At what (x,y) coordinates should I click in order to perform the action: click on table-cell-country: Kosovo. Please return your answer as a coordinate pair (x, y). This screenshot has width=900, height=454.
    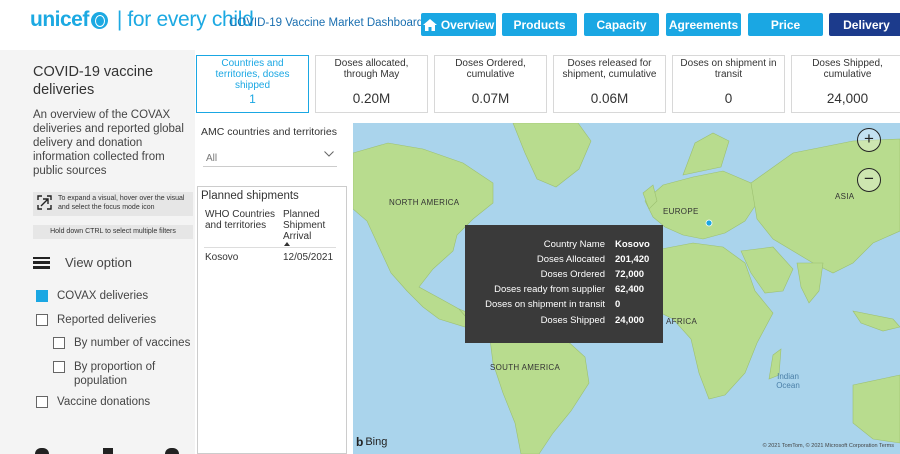
    Looking at the image, I should click on (222, 257).